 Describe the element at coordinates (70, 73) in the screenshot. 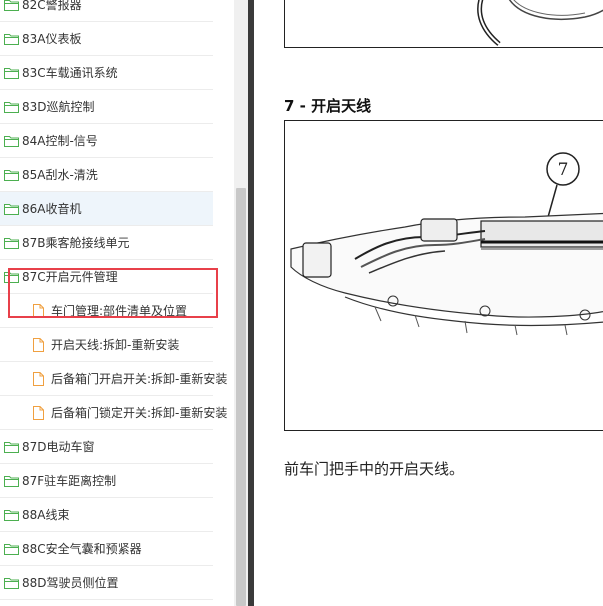

I see `tree-item-label: 83C车载通讯系统` at that location.